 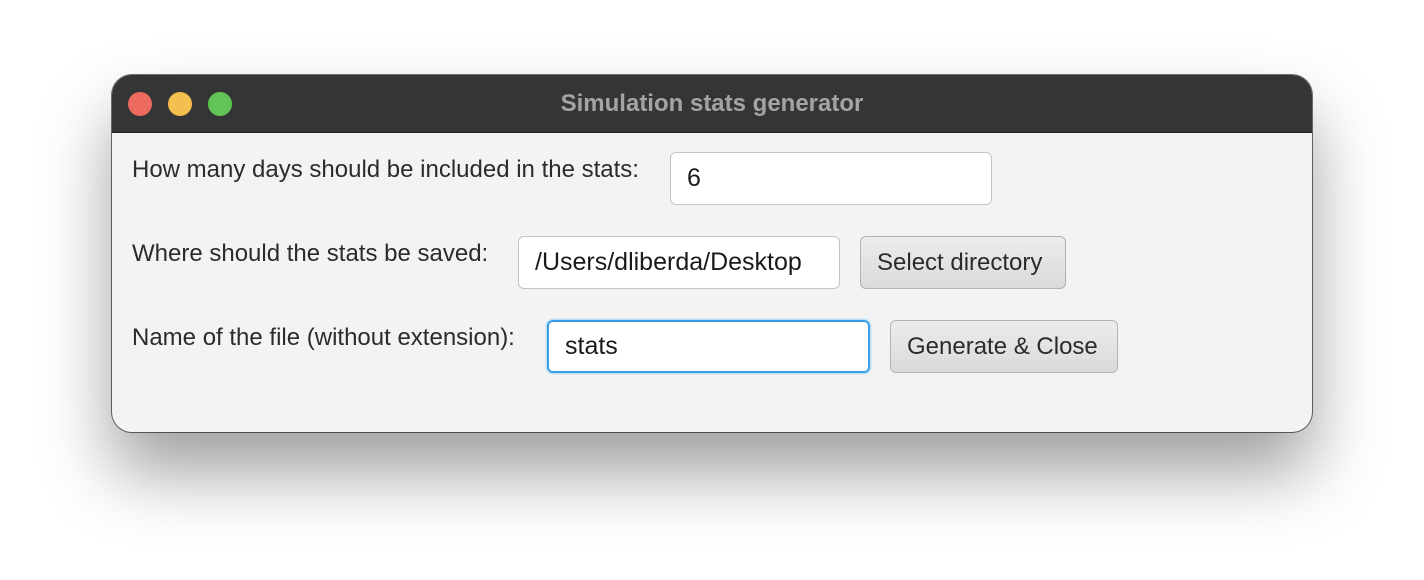 I want to click on window-title: Simulation stats generator, so click(x=712, y=103).